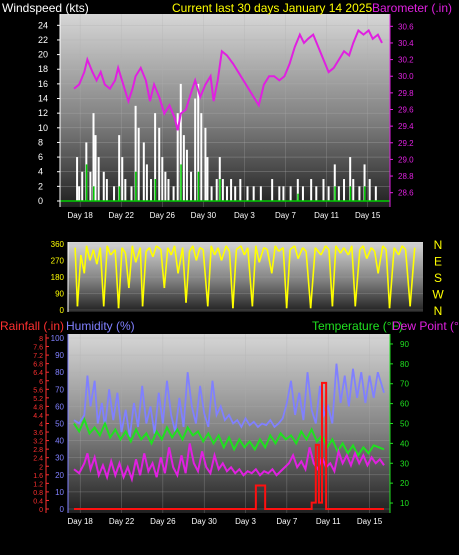  What do you see at coordinates (406, 143) in the screenshot?
I see `y-right-tick-label: 29.2` at bounding box center [406, 143].